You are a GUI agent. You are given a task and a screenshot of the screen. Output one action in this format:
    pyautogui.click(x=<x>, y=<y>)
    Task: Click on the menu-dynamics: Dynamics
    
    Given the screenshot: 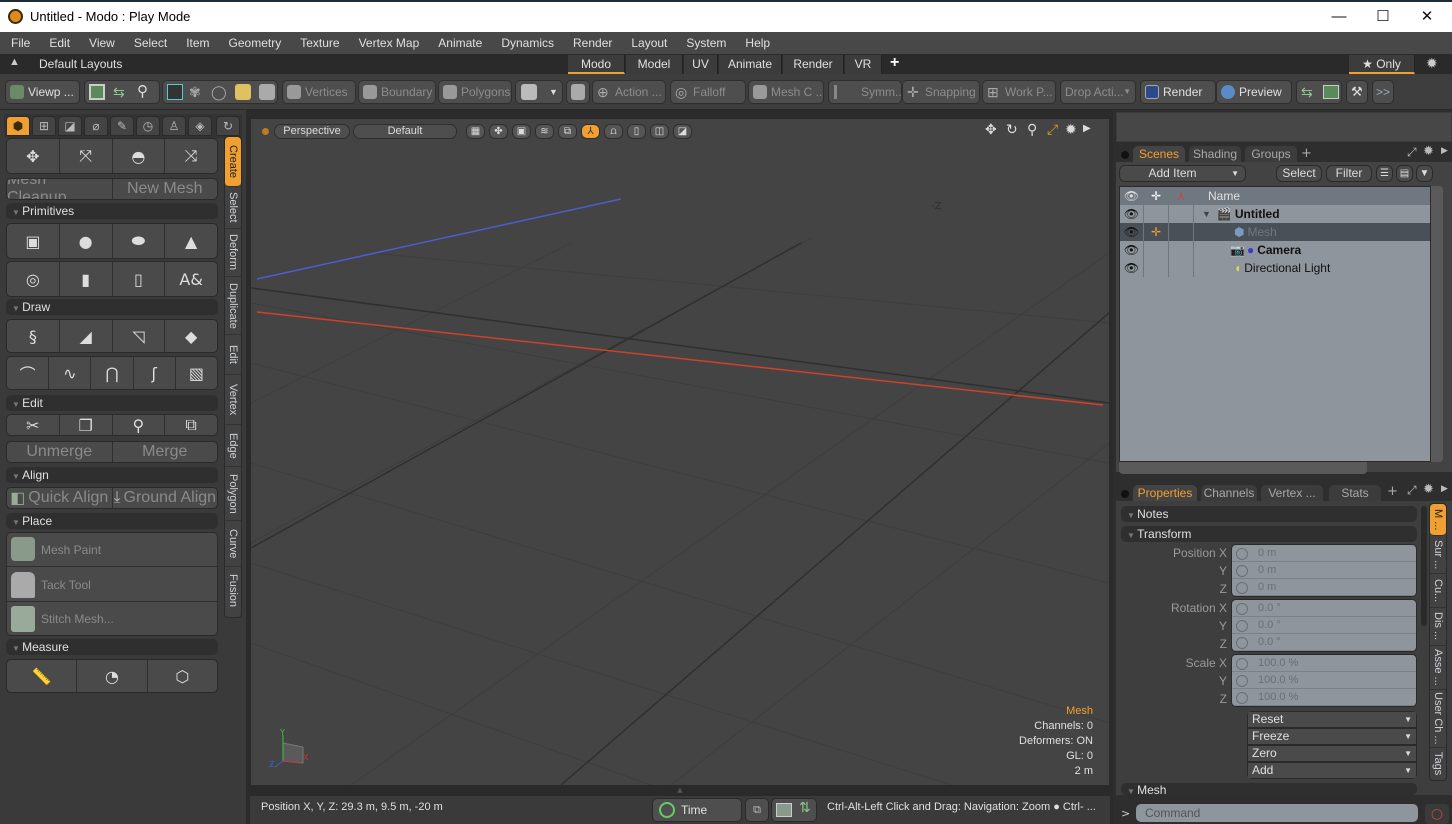 What is the action you would take?
    pyautogui.click(x=526, y=43)
    